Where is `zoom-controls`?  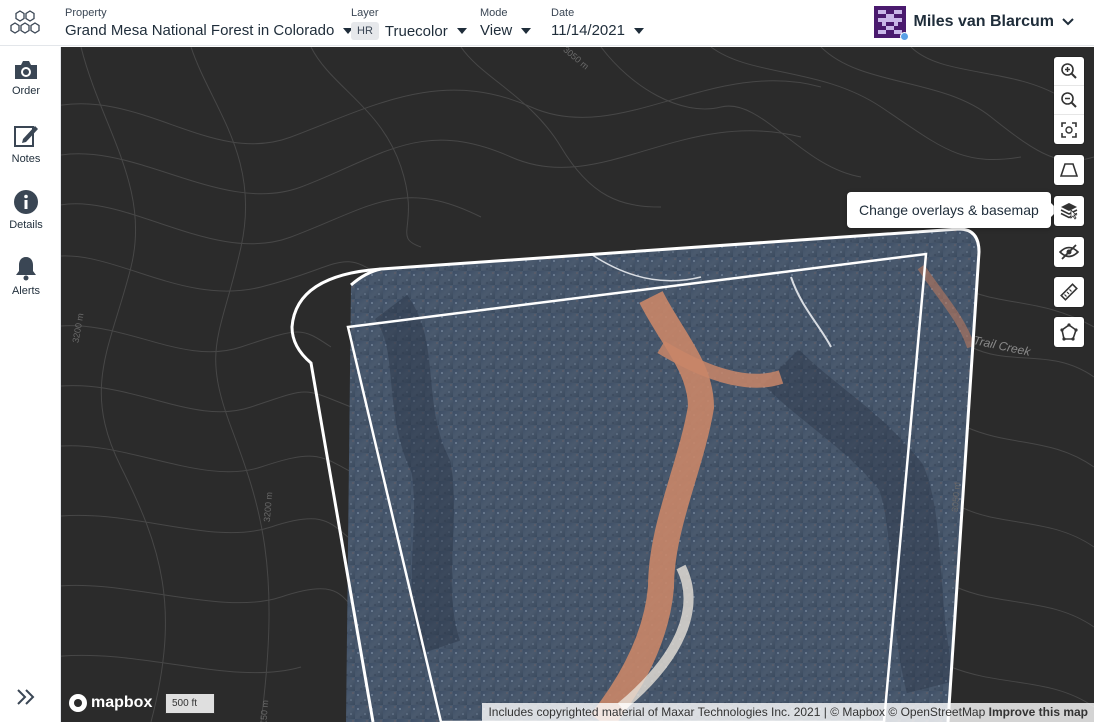
zoom-controls is located at coordinates (1069, 100).